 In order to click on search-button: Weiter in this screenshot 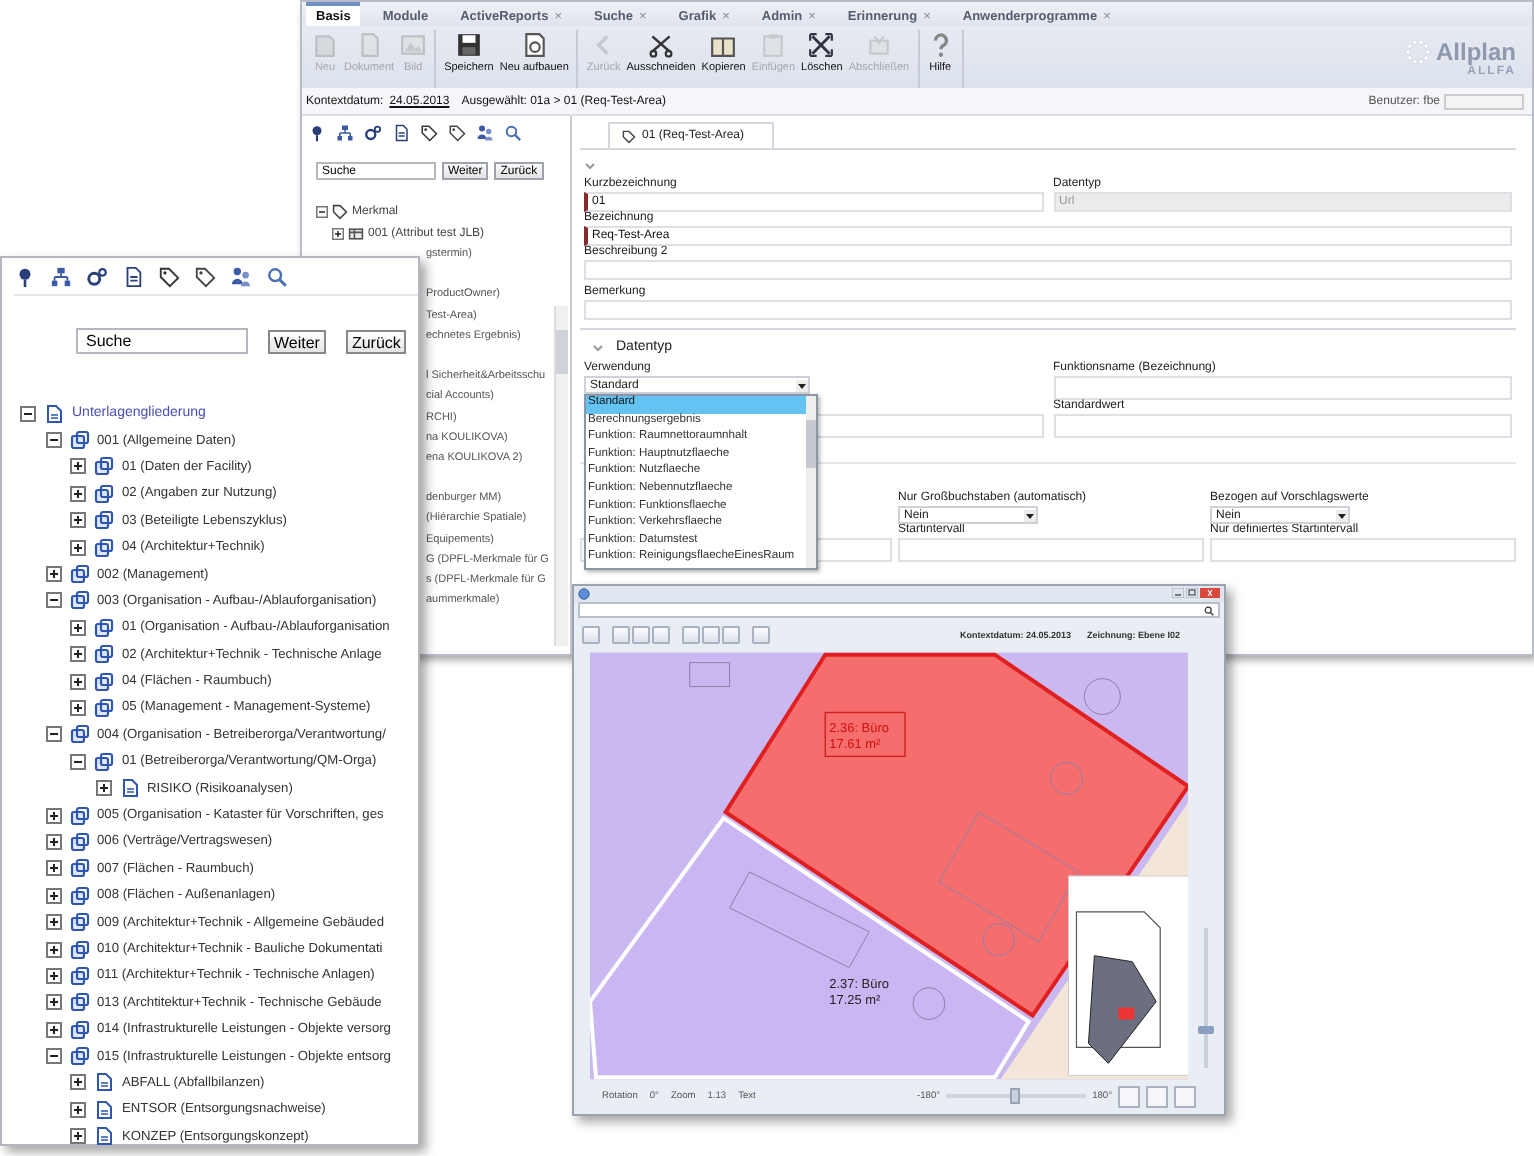, I will do `click(297, 341)`.